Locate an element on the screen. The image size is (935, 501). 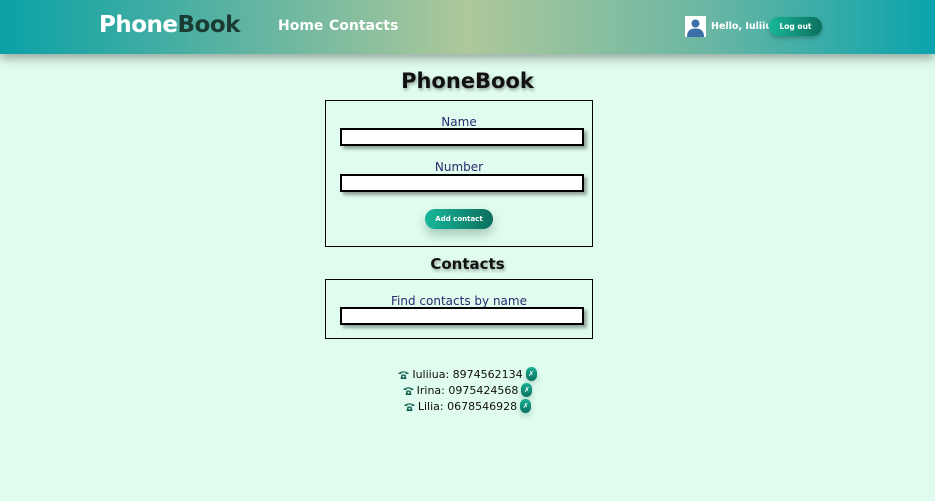
number-label: Number is located at coordinates (459, 167).